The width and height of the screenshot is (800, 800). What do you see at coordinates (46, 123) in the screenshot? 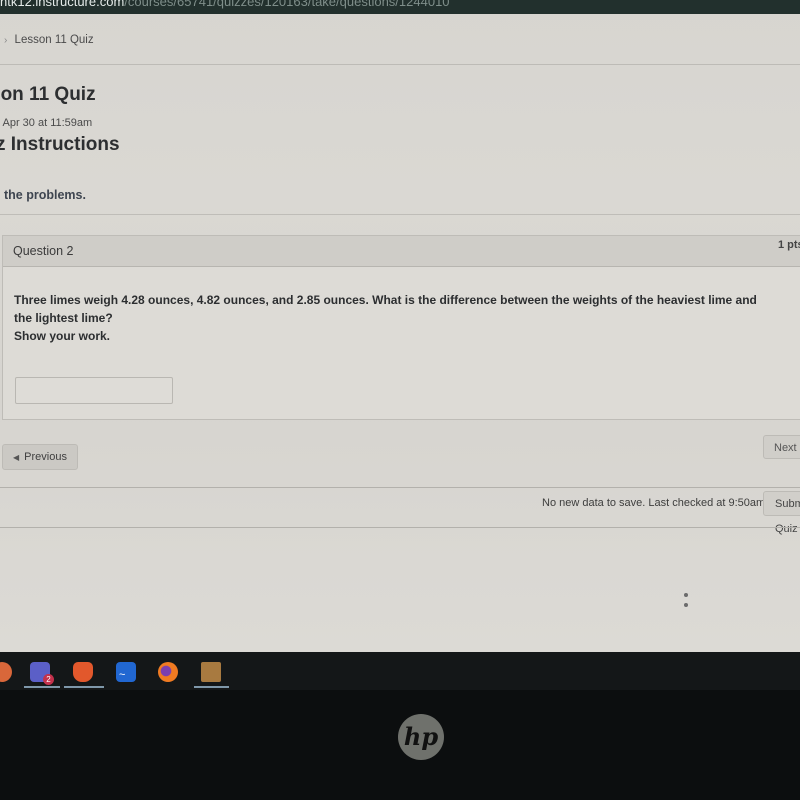
I see `due-date: : Apr 30 at 11:59am` at bounding box center [46, 123].